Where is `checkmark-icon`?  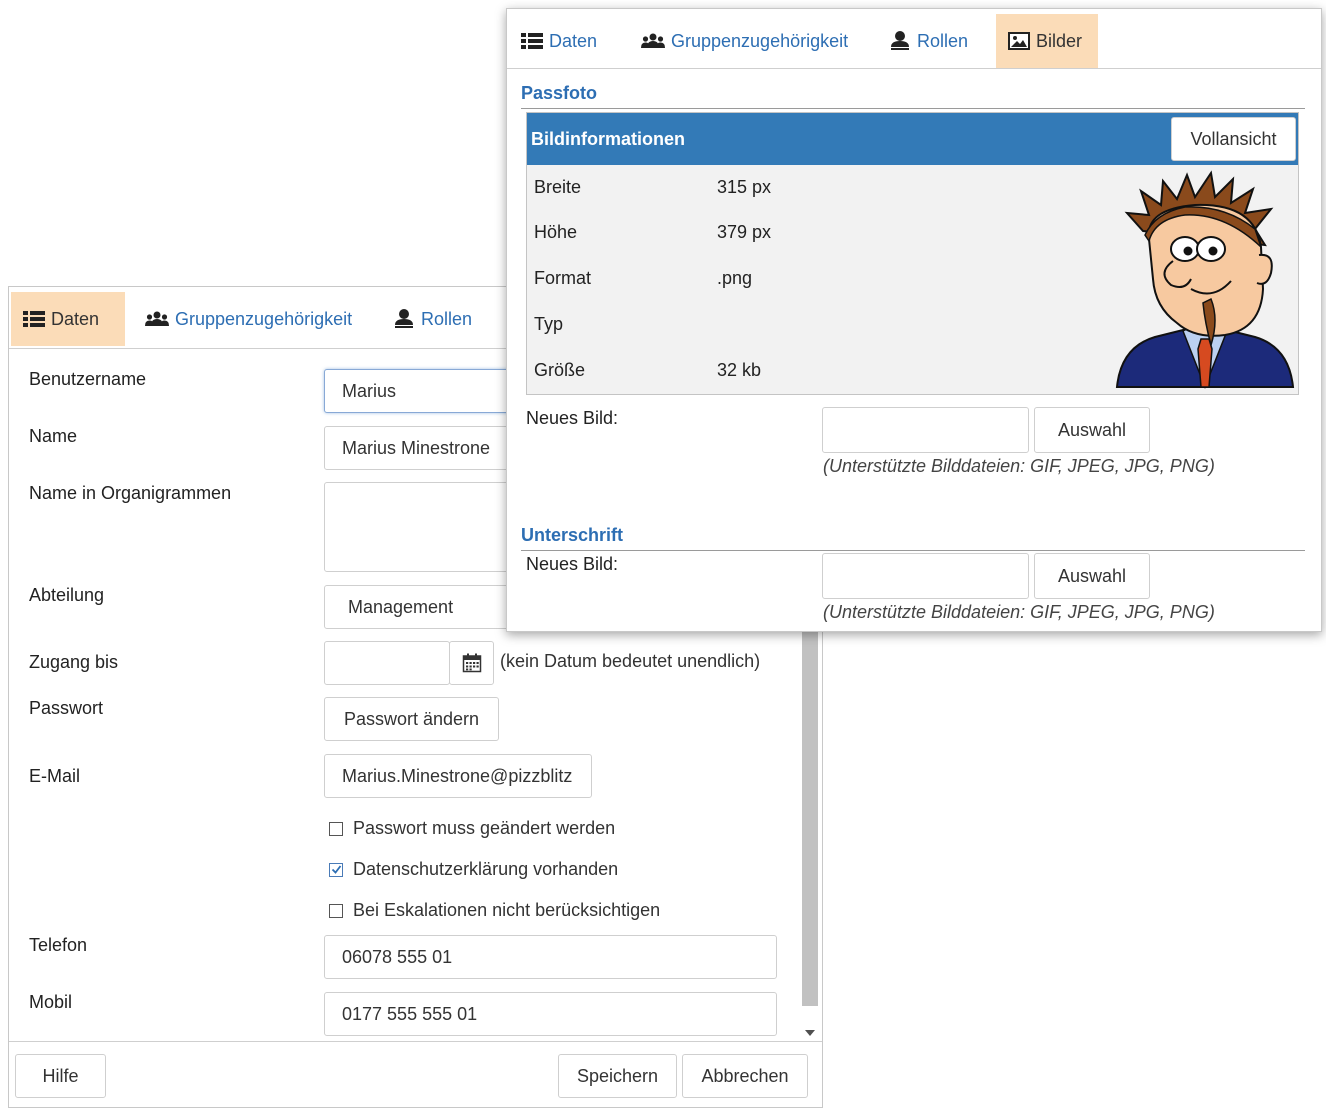
checkmark-icon is located at coordinates (336, 869).